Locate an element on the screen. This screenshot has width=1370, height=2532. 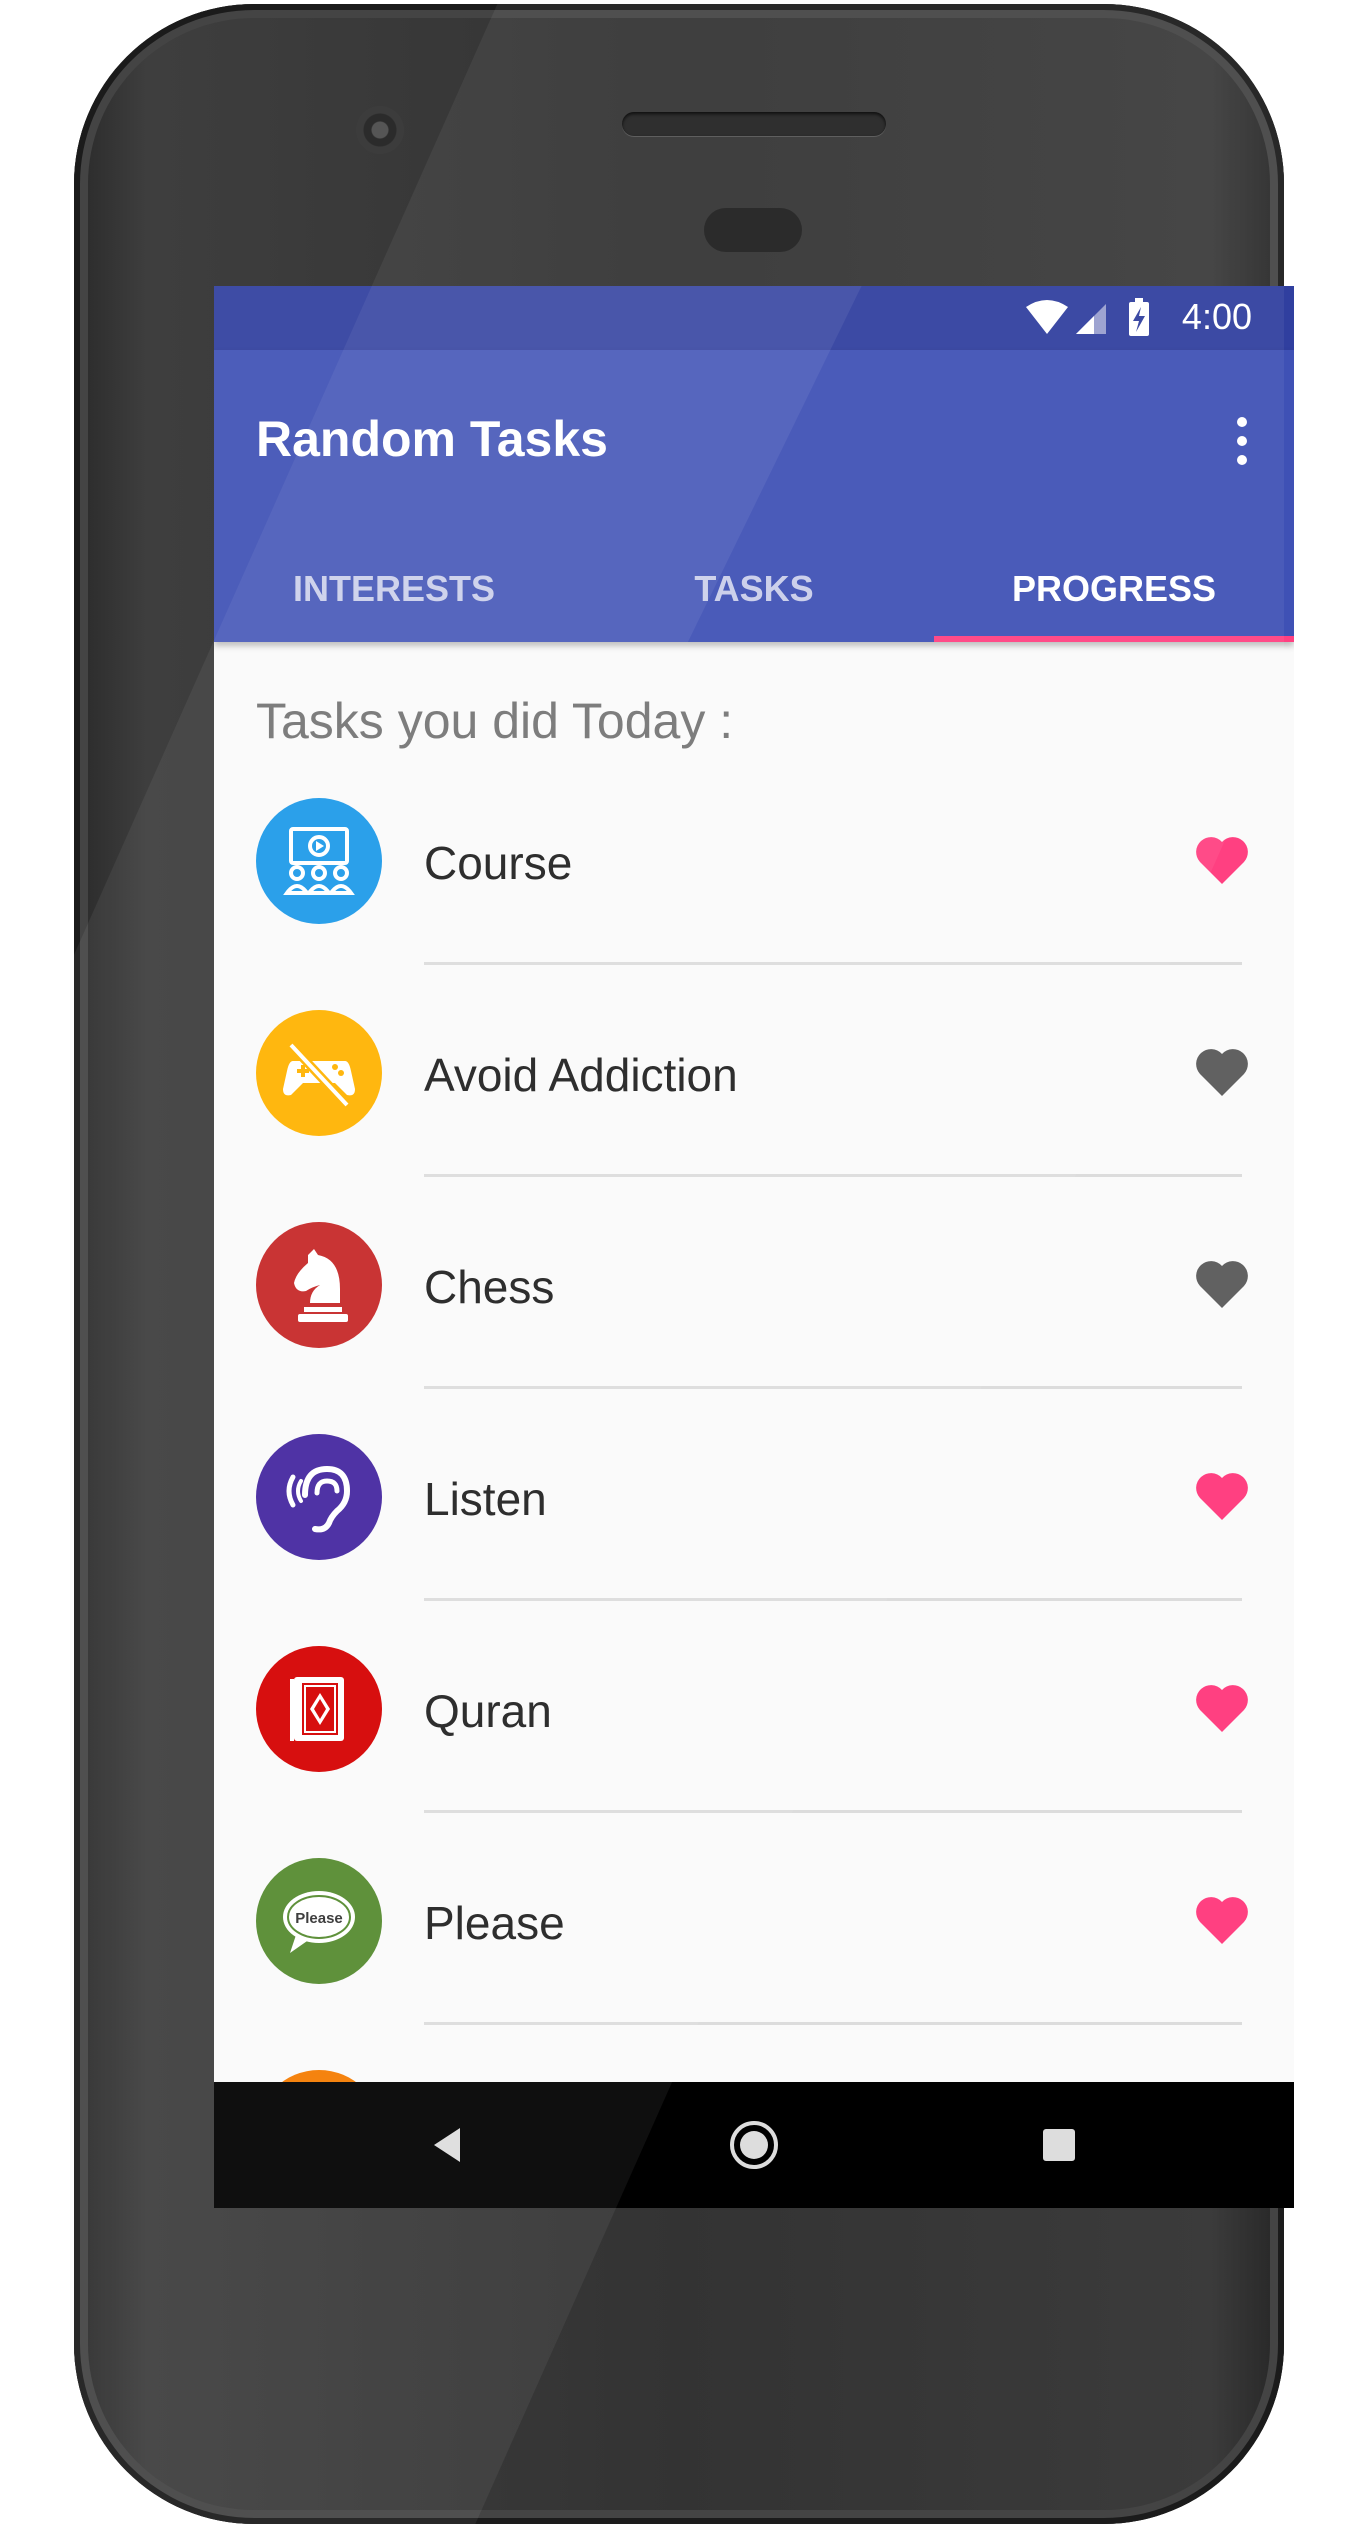
signal-icon is located at coordinates (1091, 319).